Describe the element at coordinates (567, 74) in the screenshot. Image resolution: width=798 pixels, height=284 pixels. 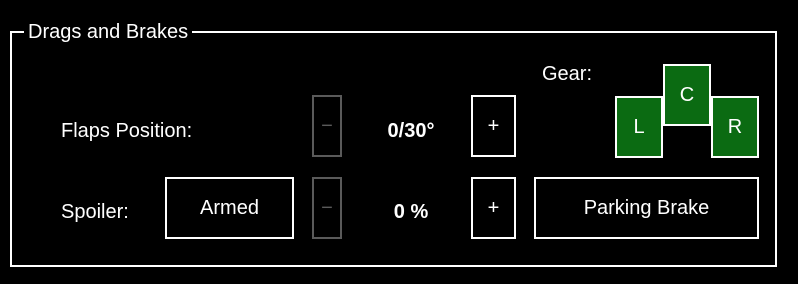
I see `gear-label: Gear:` at that location.